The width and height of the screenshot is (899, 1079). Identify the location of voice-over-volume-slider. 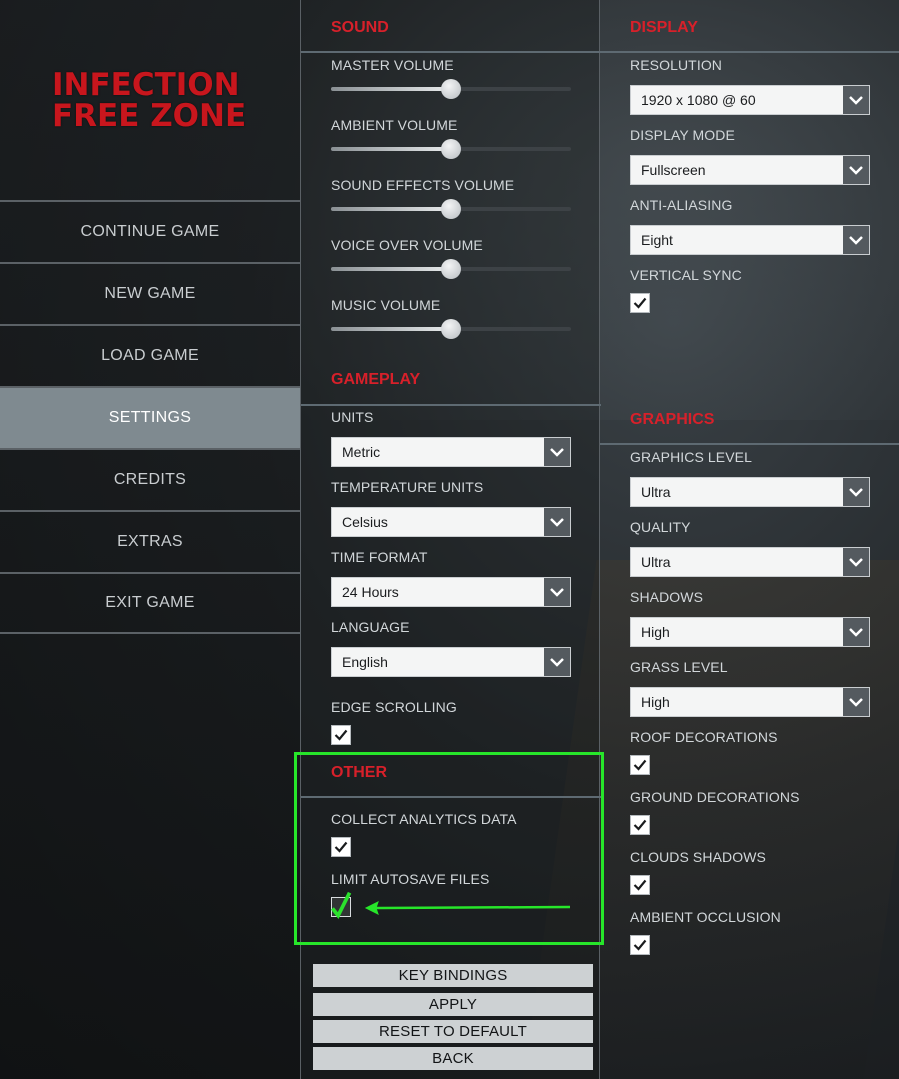
(451, 269).